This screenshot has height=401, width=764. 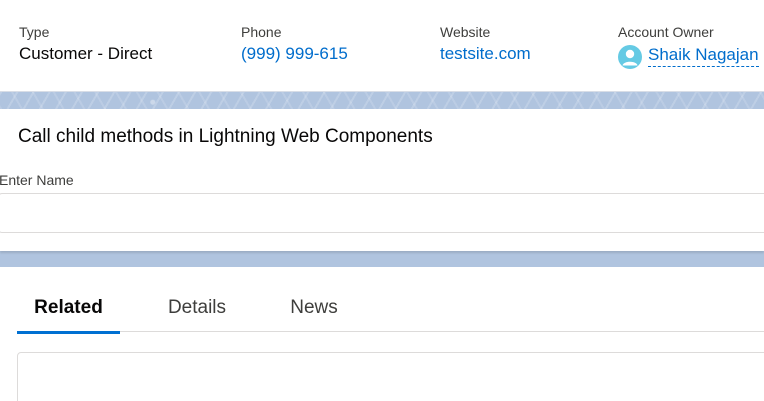 What do you see at coordinates (390, 376) in the screenshot?
I see `related-tab-content` at bounding box center [390, 376].